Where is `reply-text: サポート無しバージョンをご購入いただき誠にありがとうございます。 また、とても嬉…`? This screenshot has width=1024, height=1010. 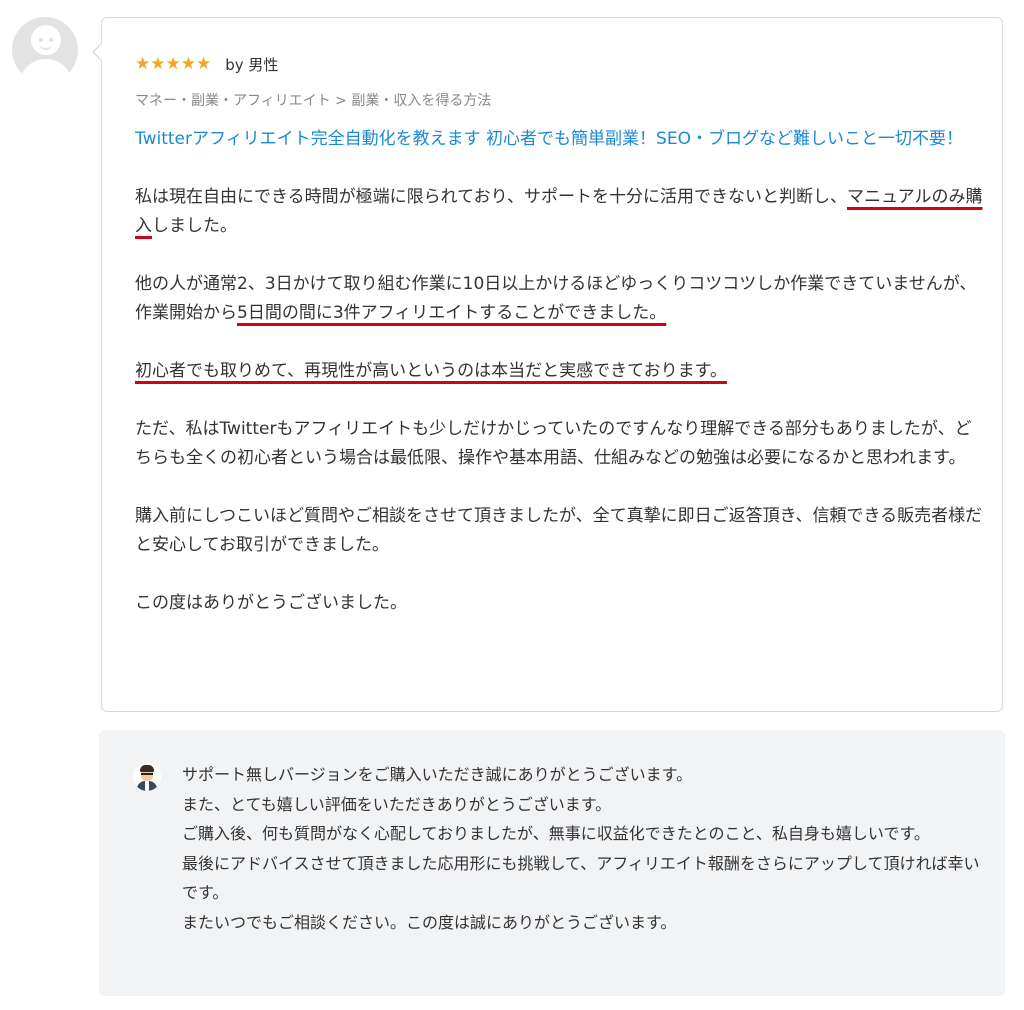
reply-text: サポート無しバージョンをご購入いただき誠にありがとうございます。 また、とても嬉… is located at coordinates (582, 848).